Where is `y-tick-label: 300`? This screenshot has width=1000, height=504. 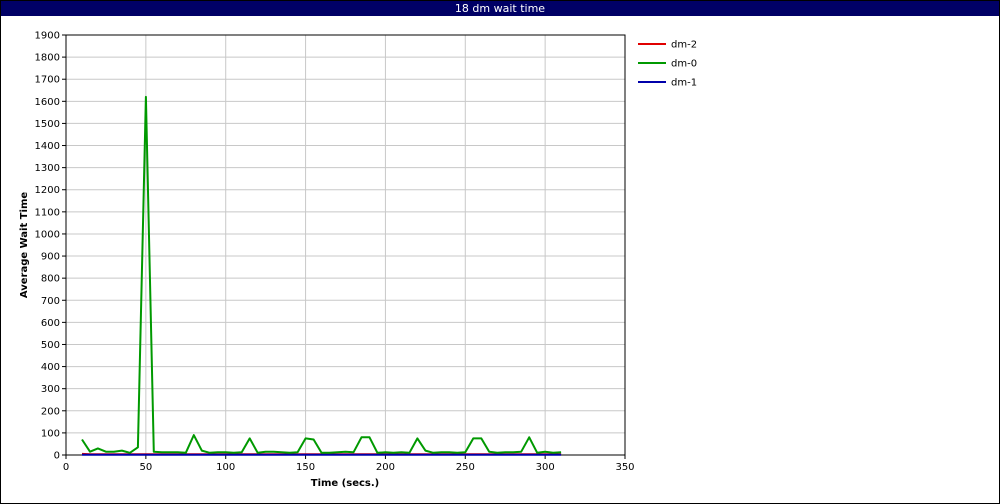 y-tick-label: 300 is located at coordinates (50, 389).